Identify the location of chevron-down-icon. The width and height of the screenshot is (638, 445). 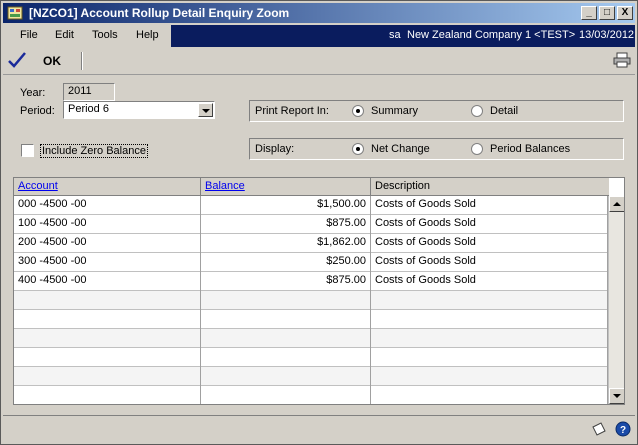
(205, 110).